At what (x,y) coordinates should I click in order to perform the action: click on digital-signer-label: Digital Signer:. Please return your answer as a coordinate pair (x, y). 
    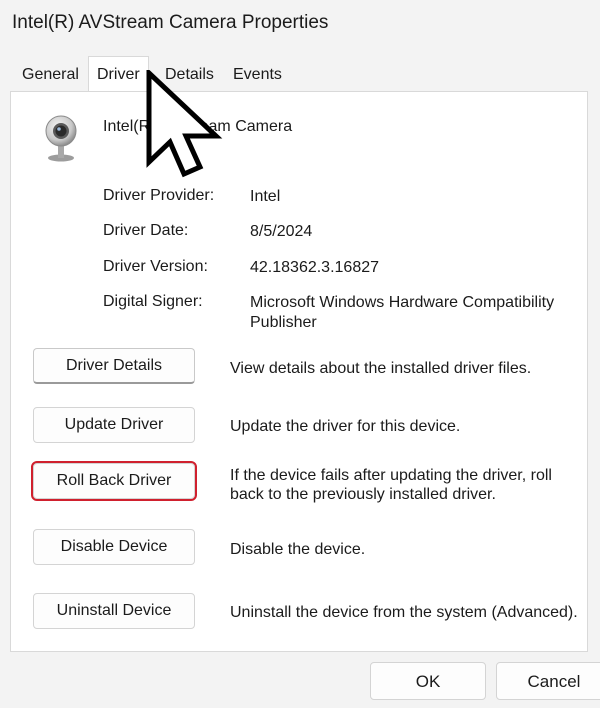
    Looking at the image, I should click on (153, 301).